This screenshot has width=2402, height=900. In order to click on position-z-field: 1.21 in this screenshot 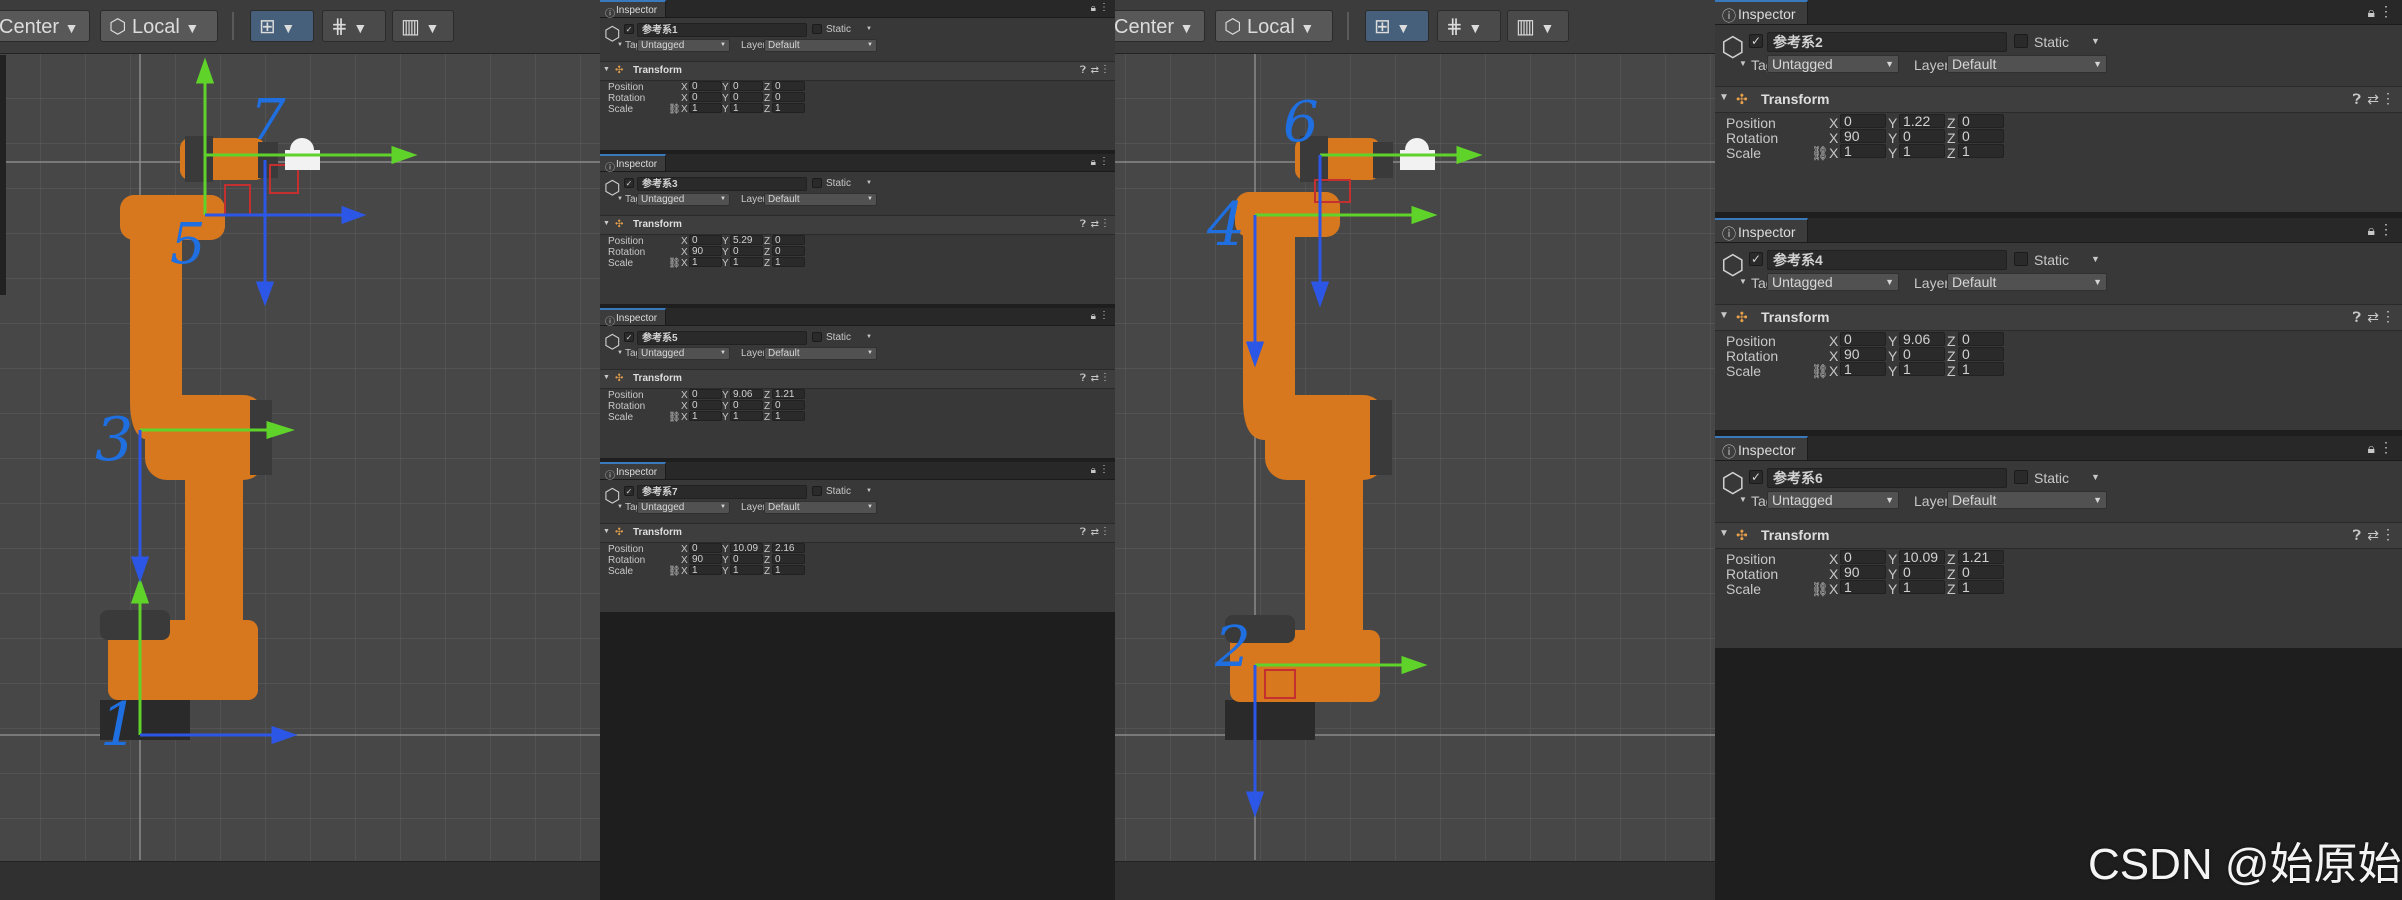, I will do `click(1981, 557)`.